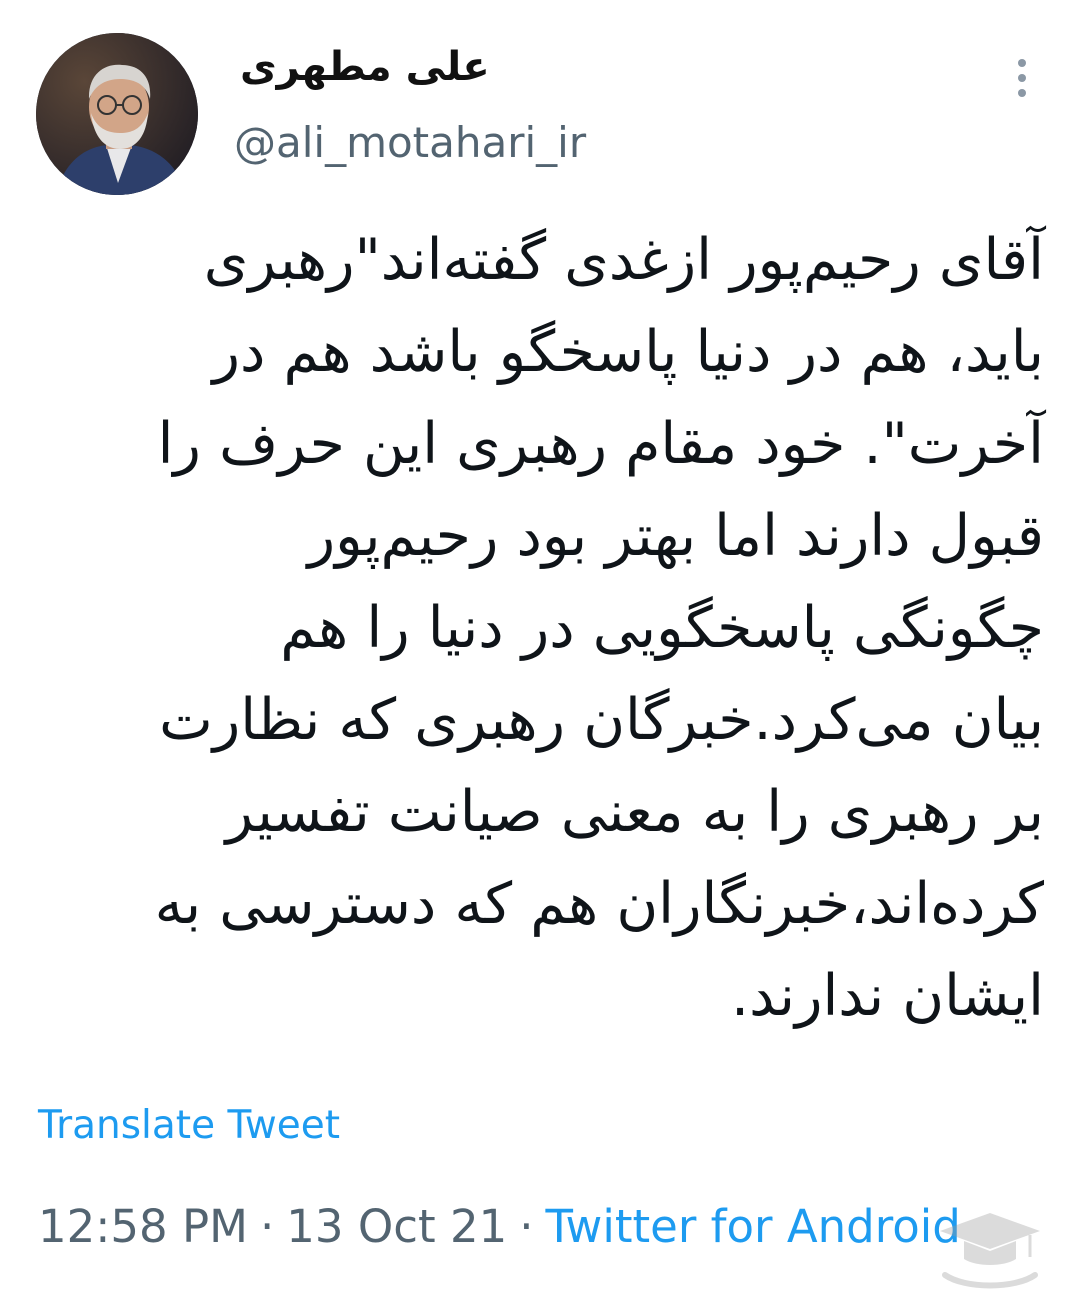  I want to click on translate-tweet-link: Translate Tweet, so click(189, 1125).